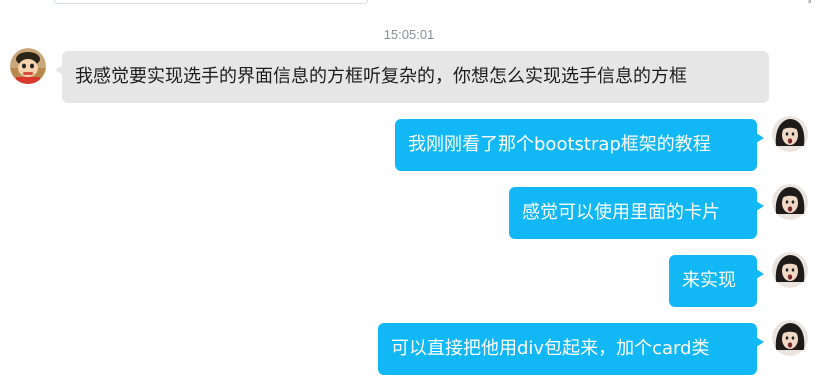 Image resolution: width=818 pixels, height=384 pixels. Describe the element at coordinates (810, 3) in the screenshot. I see `resize-icon: ↘` at that location.